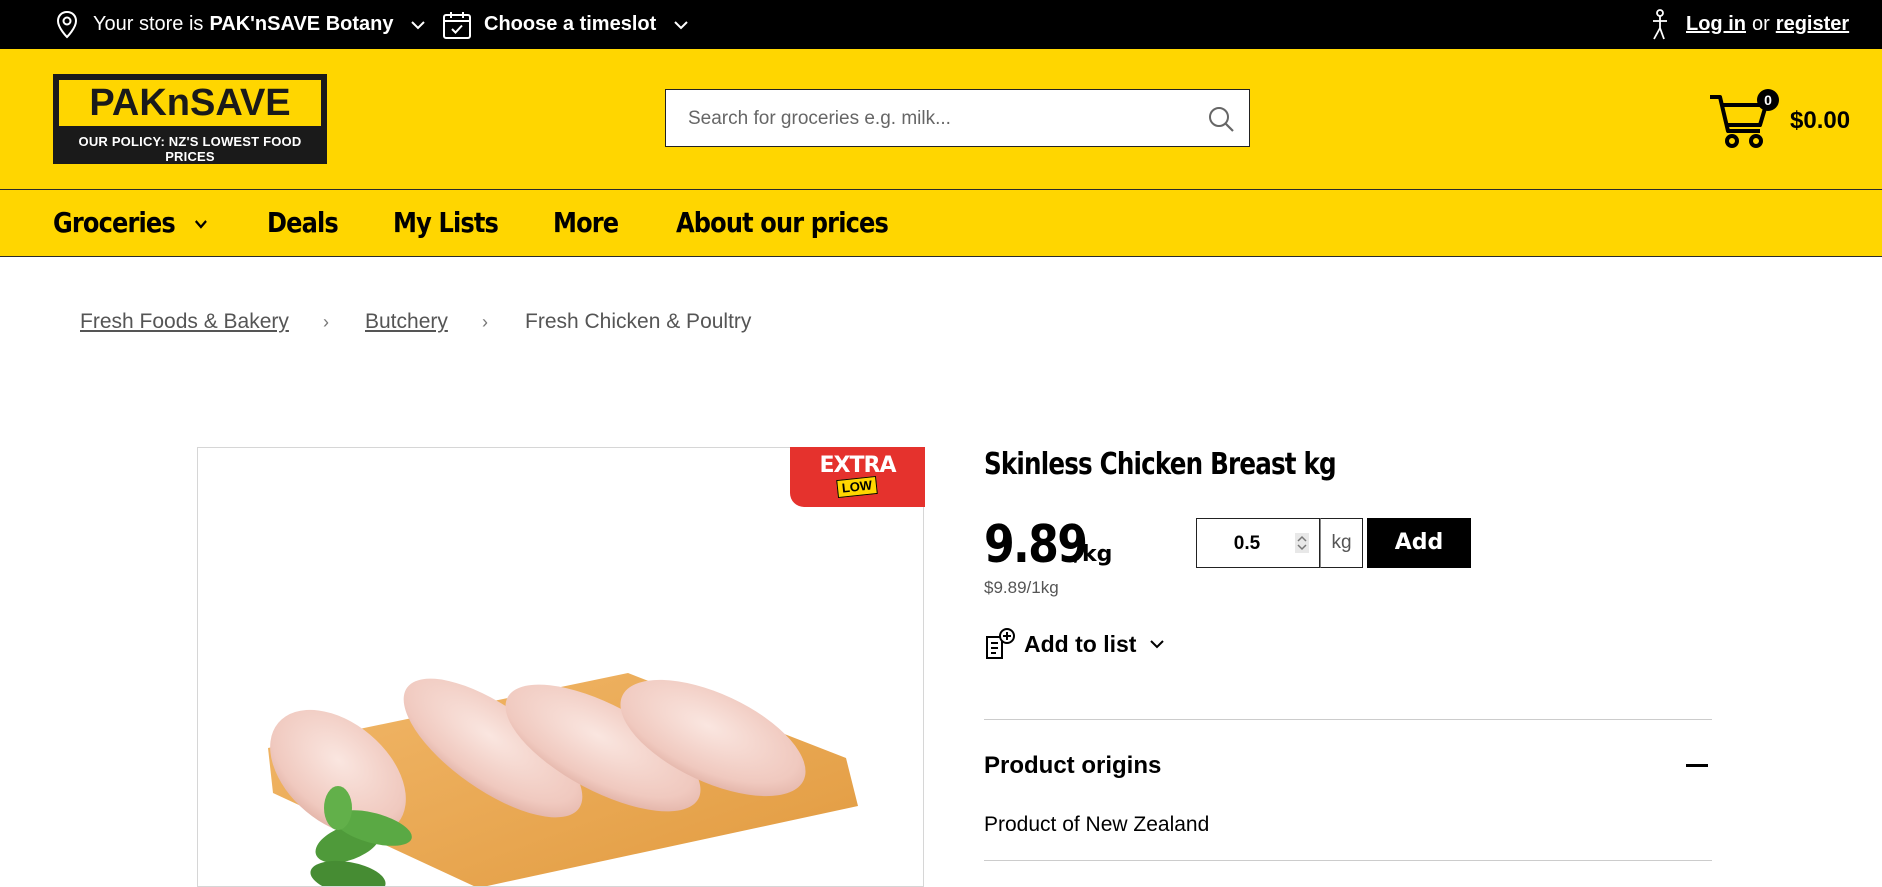 The width and height of the screenshot is (1882, 887). I want to click on product-title: Skinless Chicken Breast kg, so click(1160, 464).